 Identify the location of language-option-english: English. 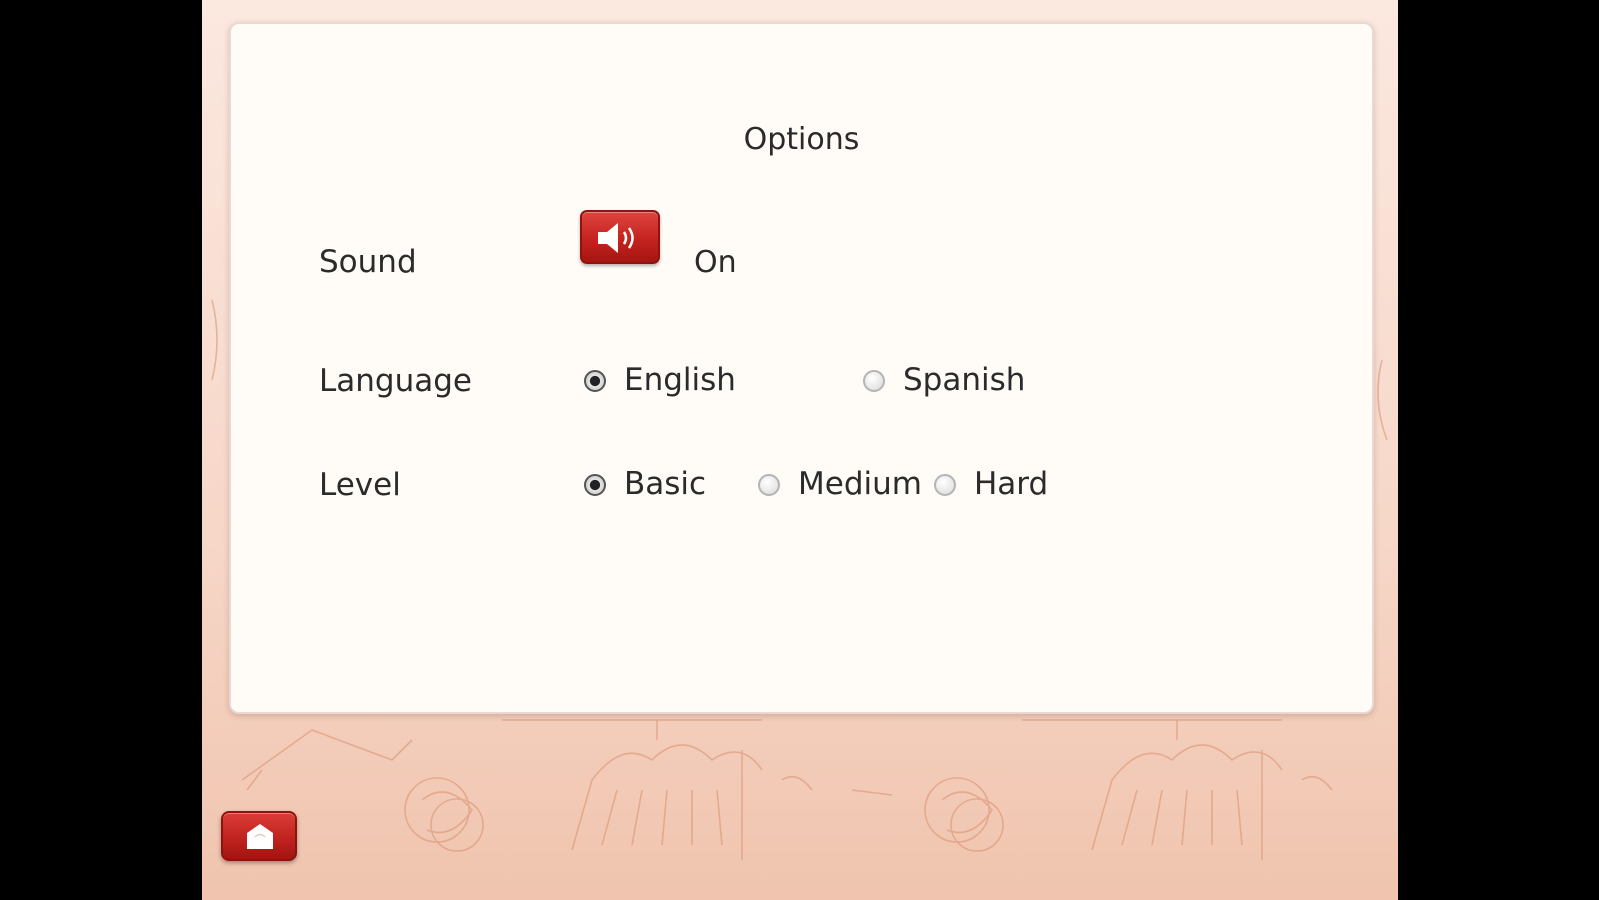
(669, 380).